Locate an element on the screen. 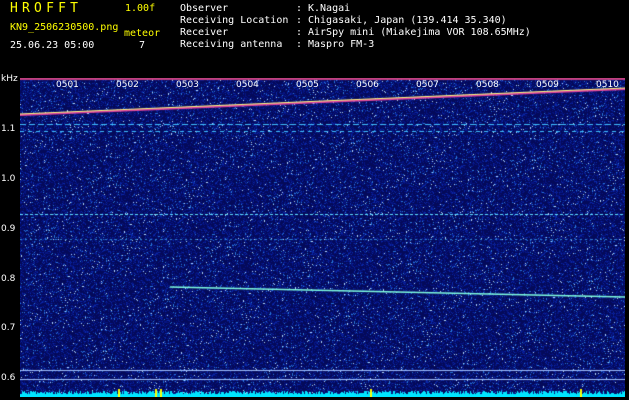 This screenshot has height=400, width=629. y-tick-0.8: 0.8 is located at coordinates (8, 279).